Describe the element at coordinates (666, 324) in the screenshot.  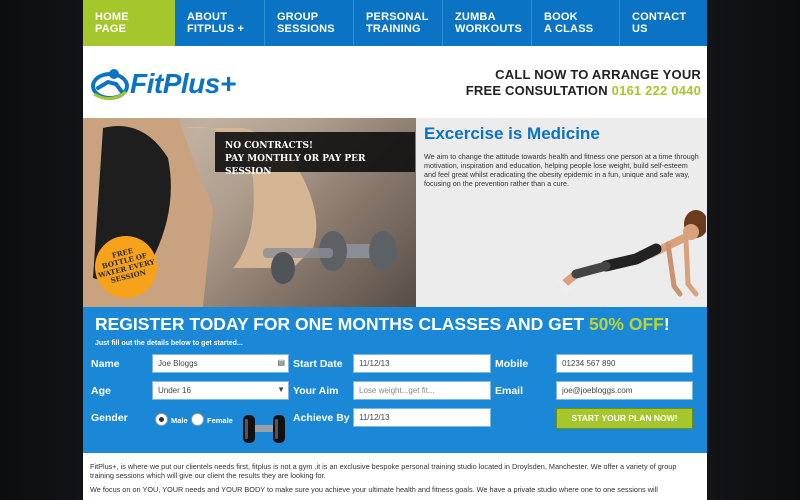
I see `register-title-end: !` at that location.